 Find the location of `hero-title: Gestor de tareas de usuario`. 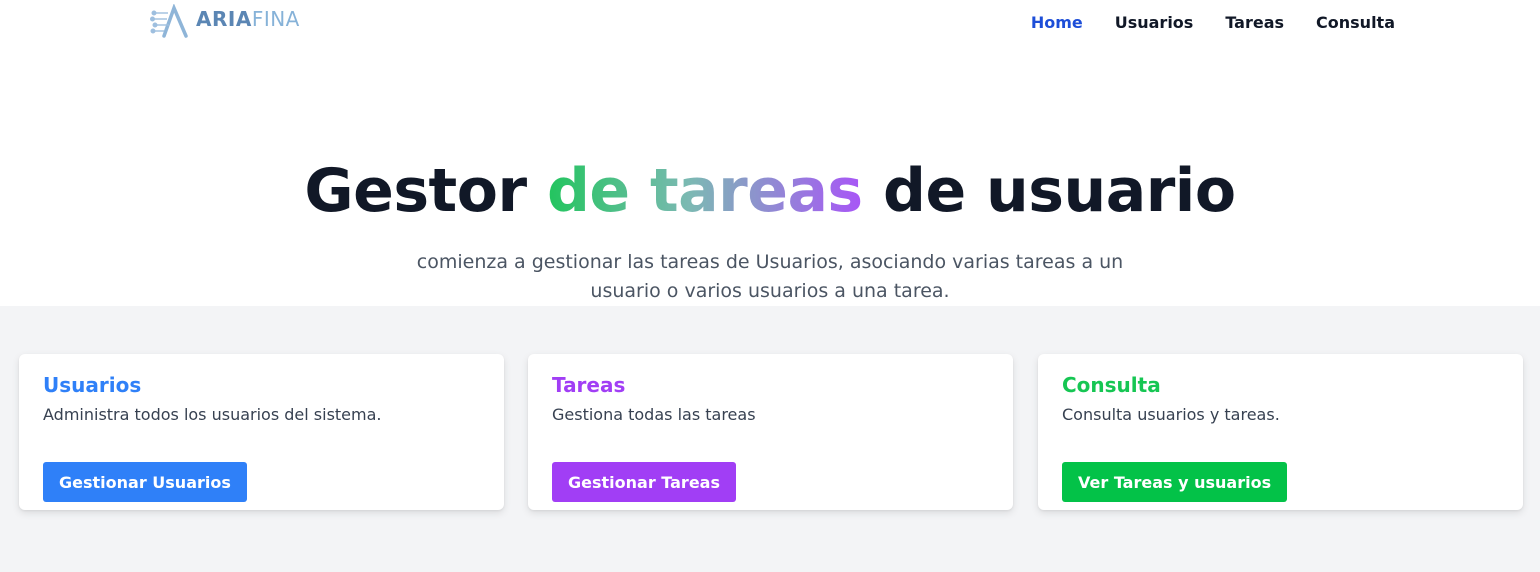

hero-title: Gestor de tareas de usuario is located at coordinates (770, 191).